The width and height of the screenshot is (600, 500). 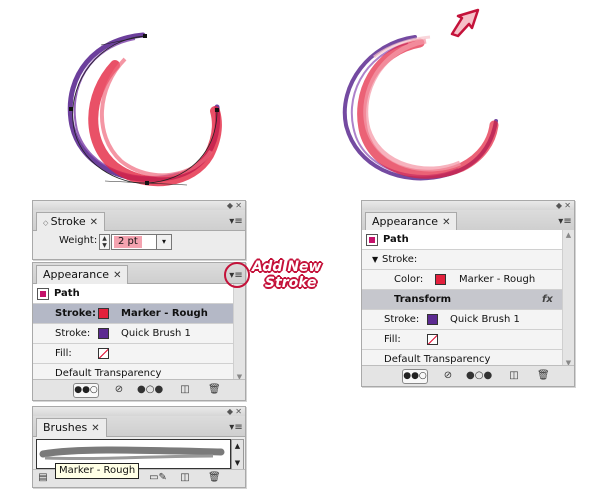 I want to click on left-circle-artwork, so click(x=144, y=109).